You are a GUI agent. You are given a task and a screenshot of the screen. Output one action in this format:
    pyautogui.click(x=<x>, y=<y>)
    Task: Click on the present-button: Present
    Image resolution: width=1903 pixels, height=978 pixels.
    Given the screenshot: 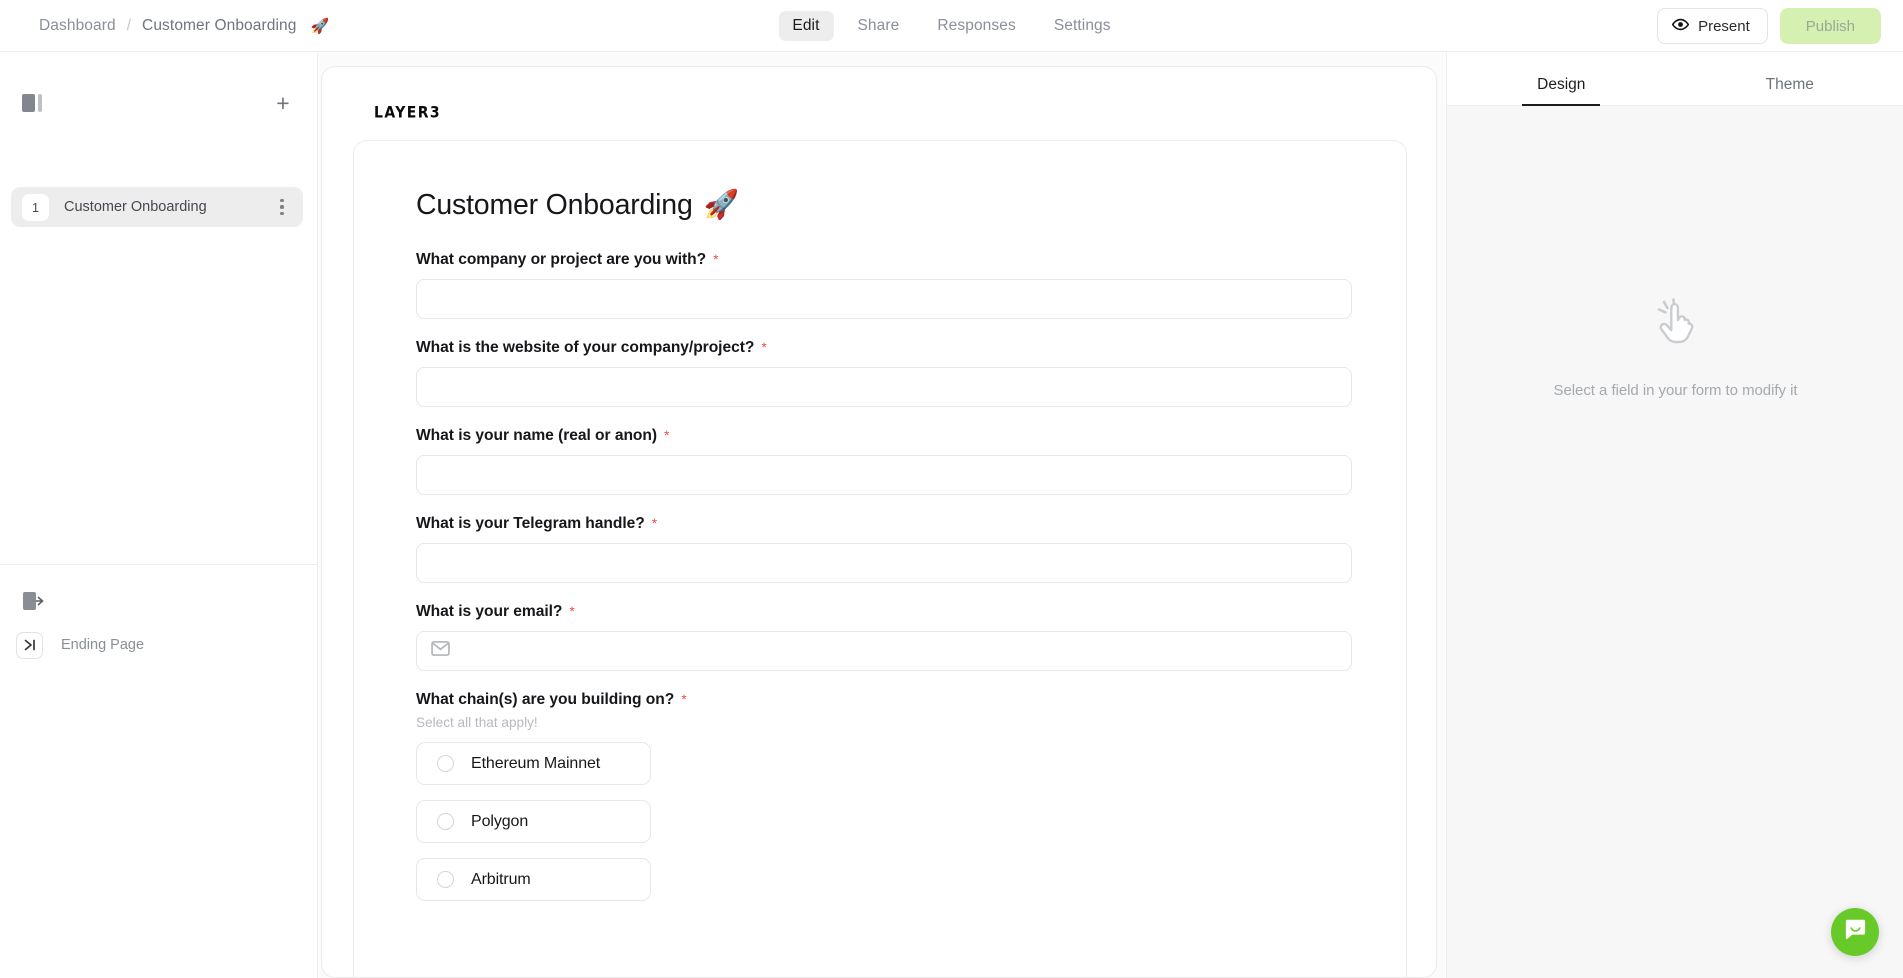 What is the action you would take?
    pyautogui.click(x=1712, y=26)
    